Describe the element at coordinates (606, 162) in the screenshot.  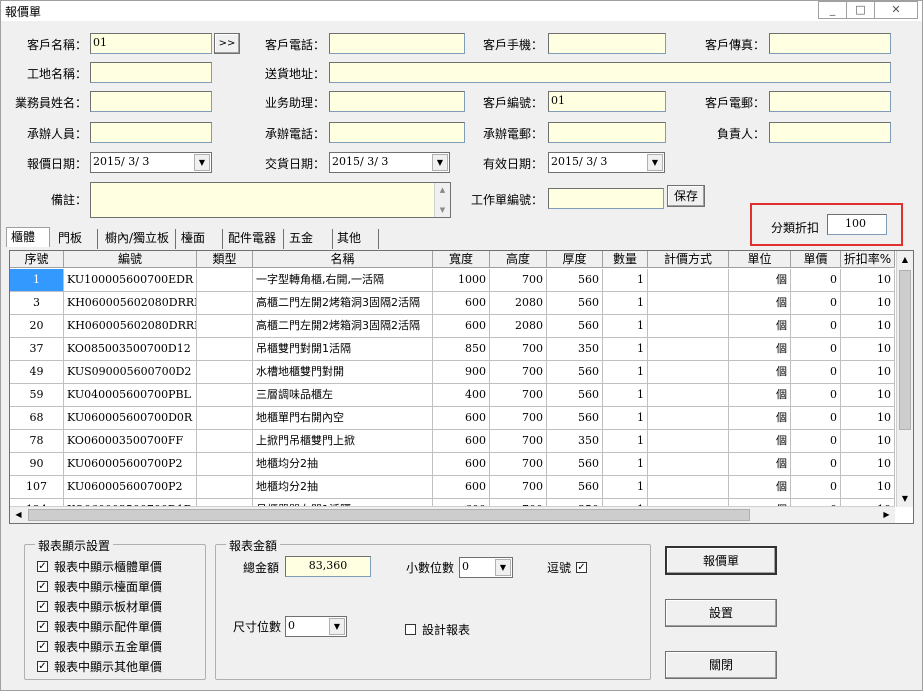
I see `valid-date-picker: 2015/ 3/ 3 ▼` at that location.